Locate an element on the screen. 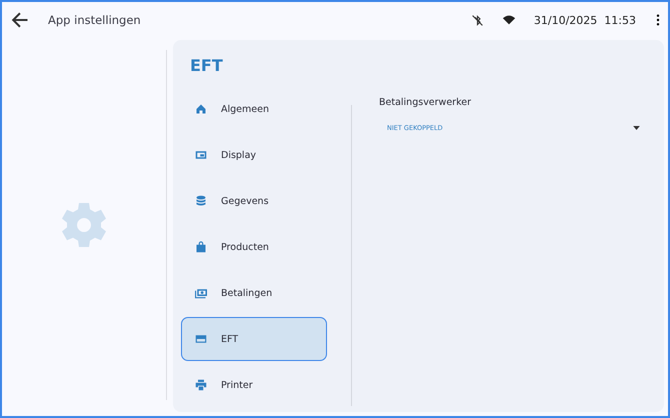 The image size is (670, 418). nav-item: Printer is located at coordinates (254, 385).